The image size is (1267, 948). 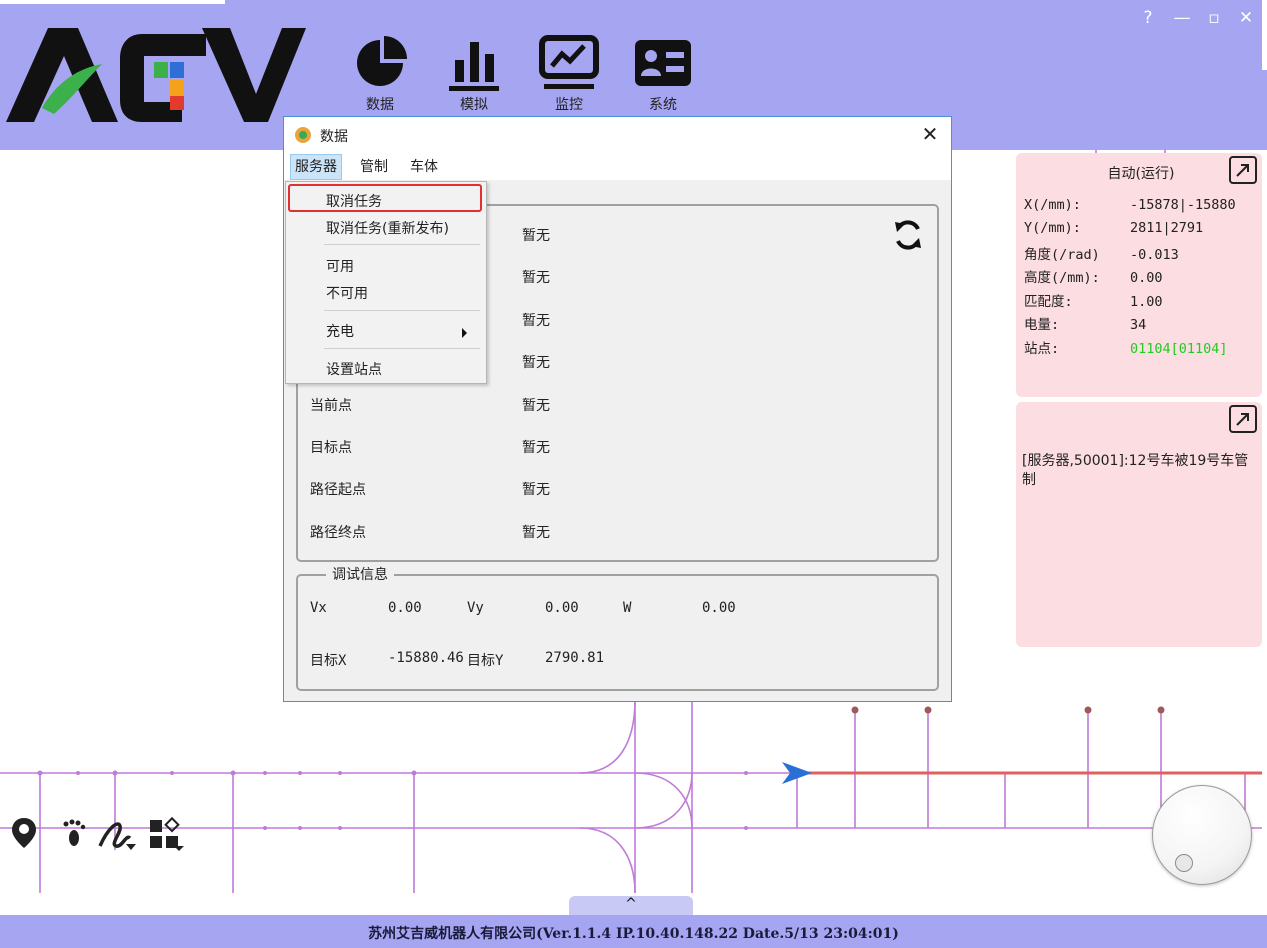 I want to click on menu-item-disable: 不可用, so click(x=347, y=293).